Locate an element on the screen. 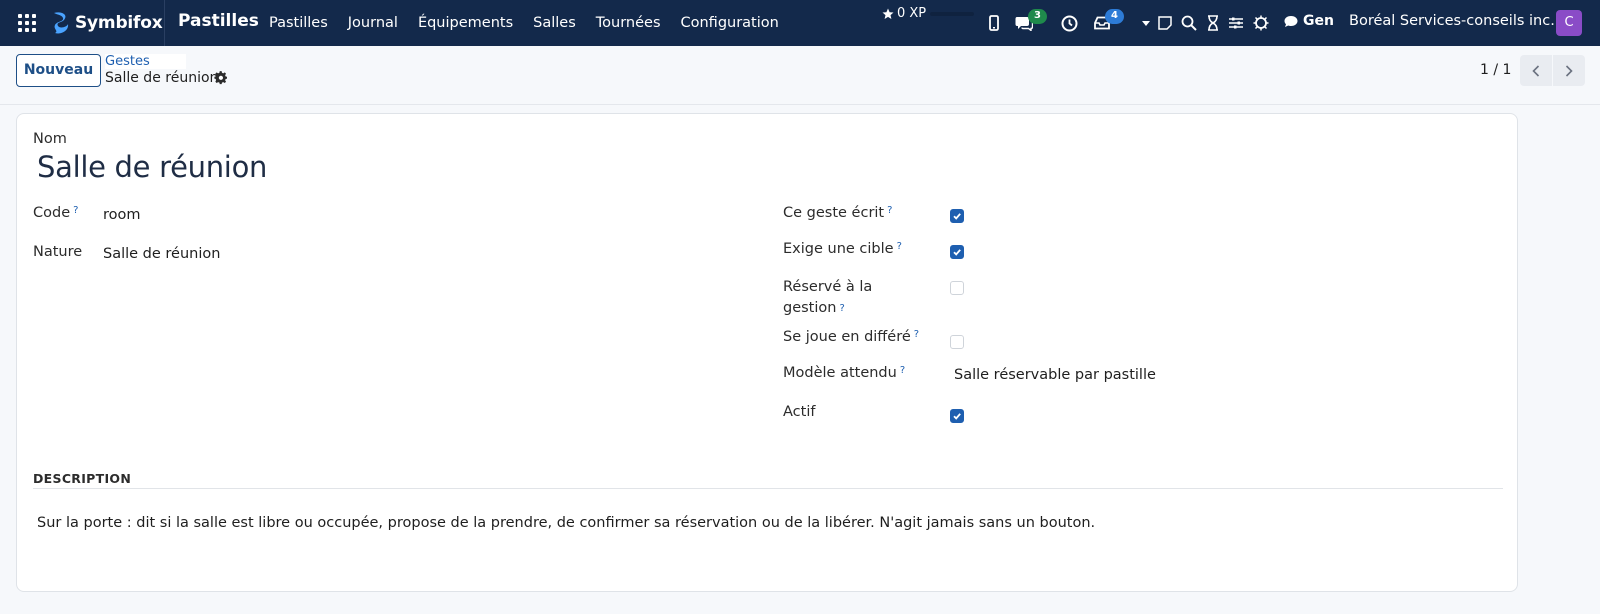 The height and width of the screenshot is (614, 1600). xp-indicator: 0 XP is located at coordinates (904, 13).